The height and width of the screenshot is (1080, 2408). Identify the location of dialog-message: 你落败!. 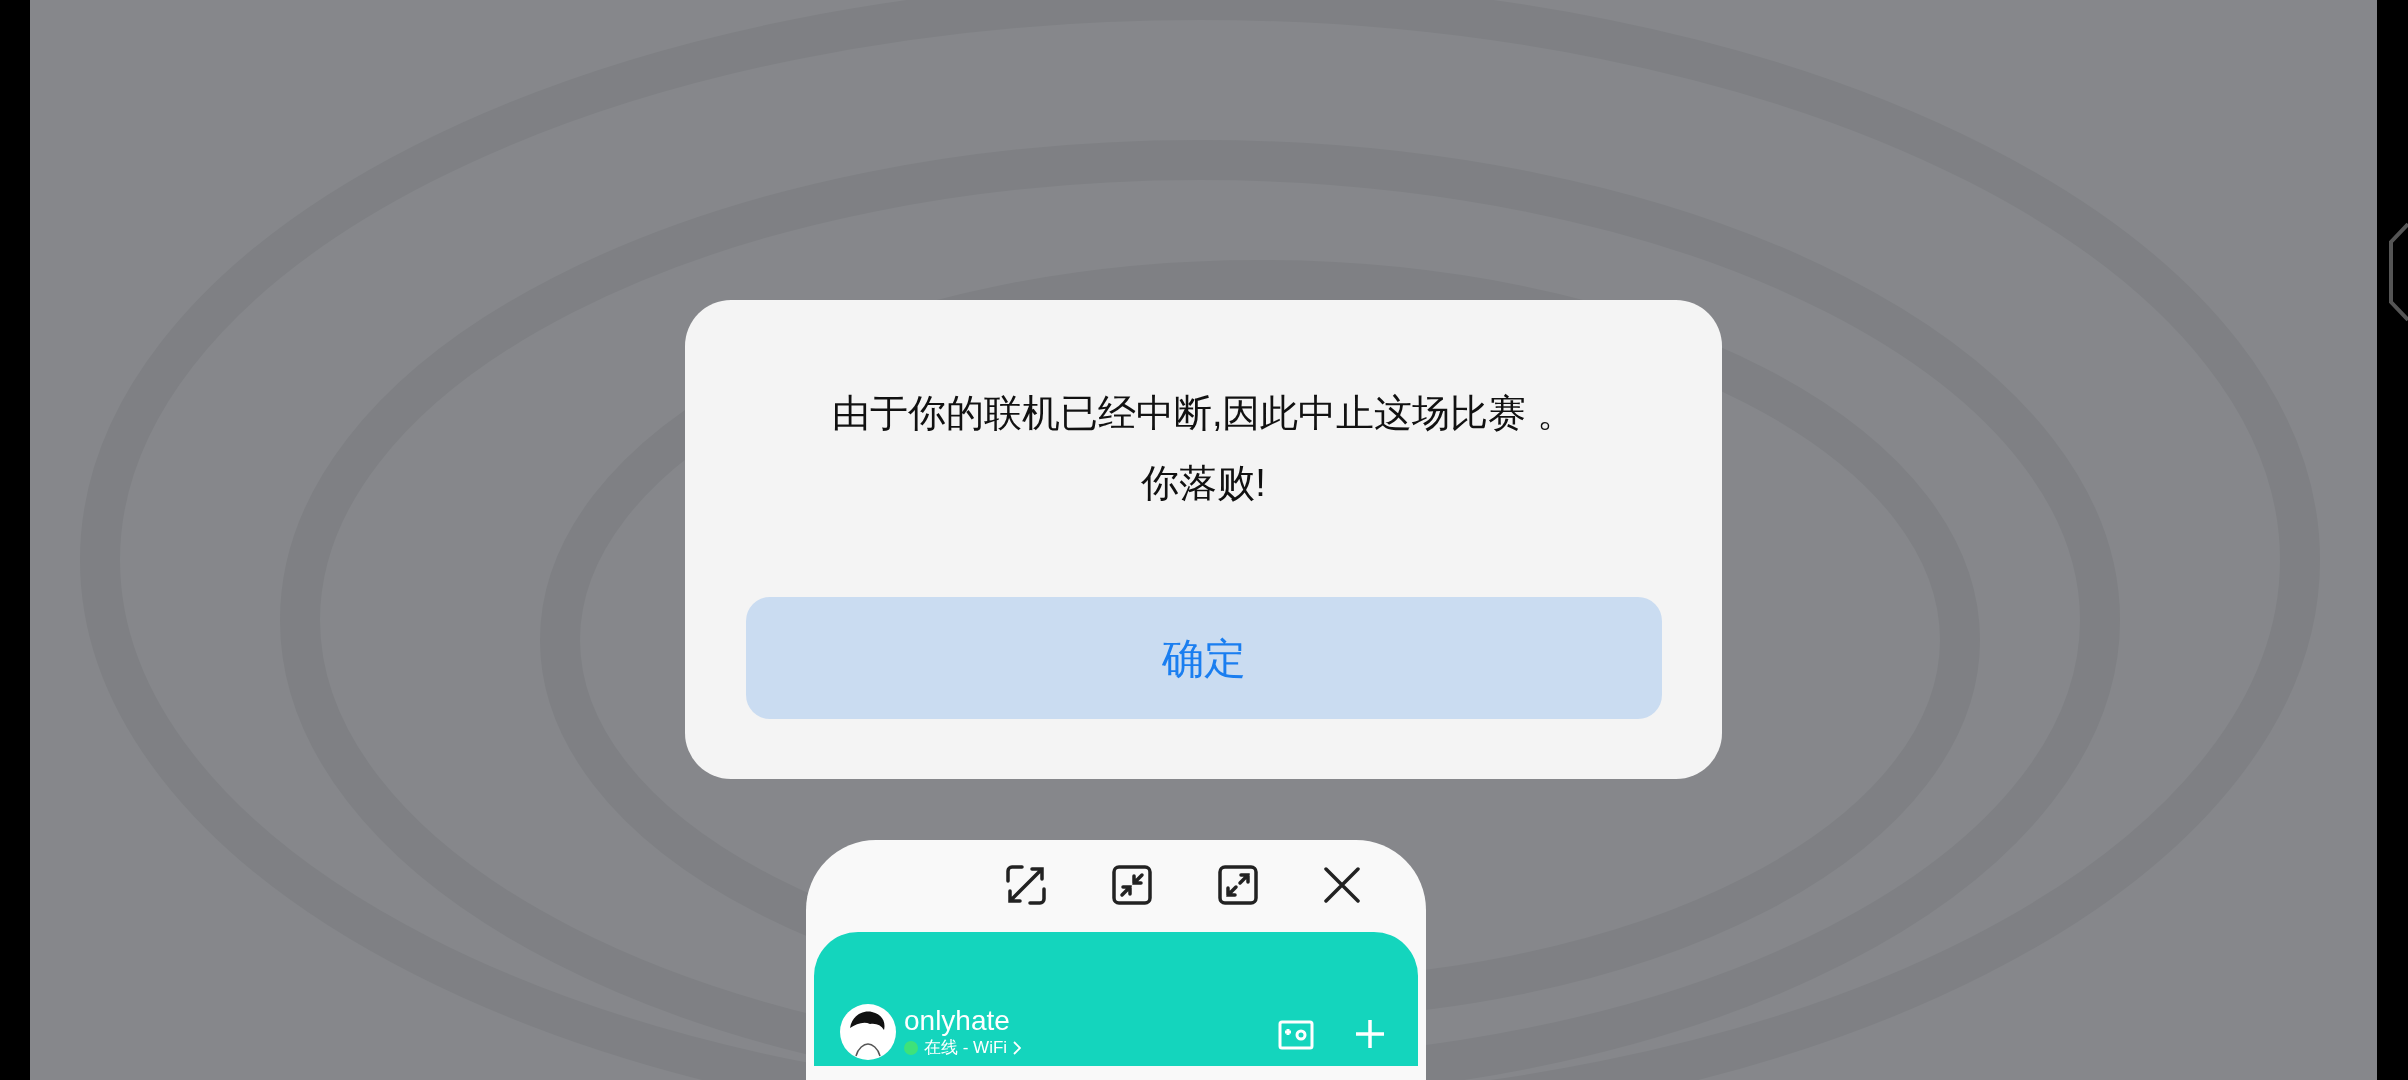
(1203, 483).